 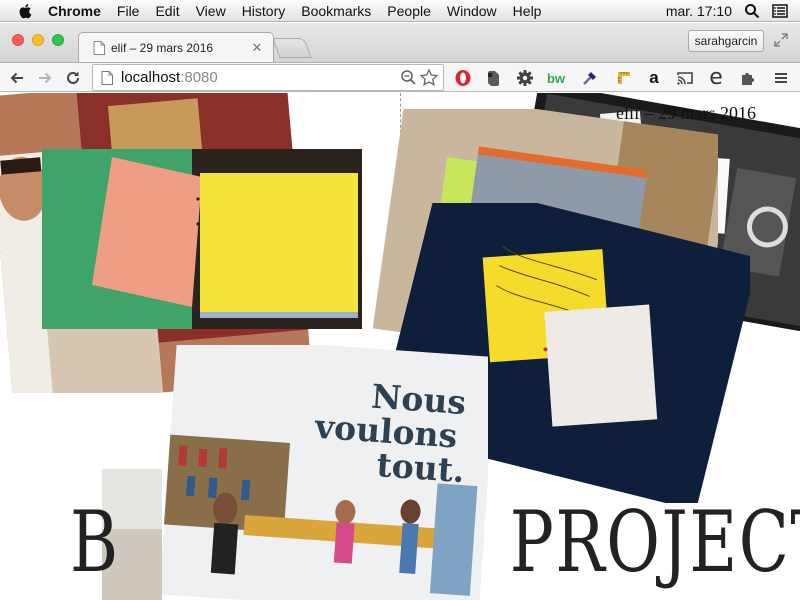 I want to click on menubar-clock: mar. 17:10, so click(x=705, y=11).